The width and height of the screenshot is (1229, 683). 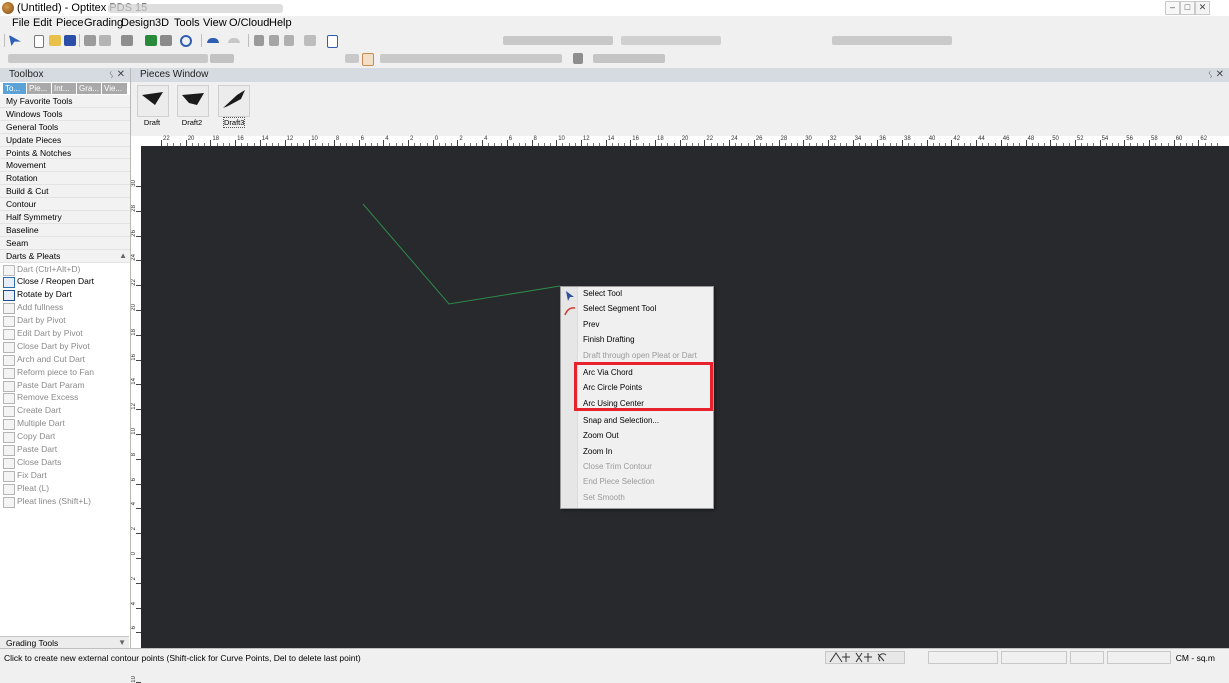 What do you see at coordinates (193, 101) in the screenshot?
I see `piece-thumb-draft2` at bounding box center [193, 101].